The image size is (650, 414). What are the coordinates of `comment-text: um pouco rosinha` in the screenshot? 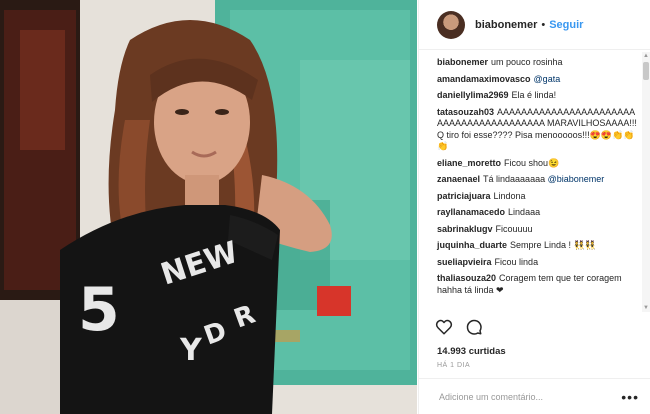 It's located at (527, 62).